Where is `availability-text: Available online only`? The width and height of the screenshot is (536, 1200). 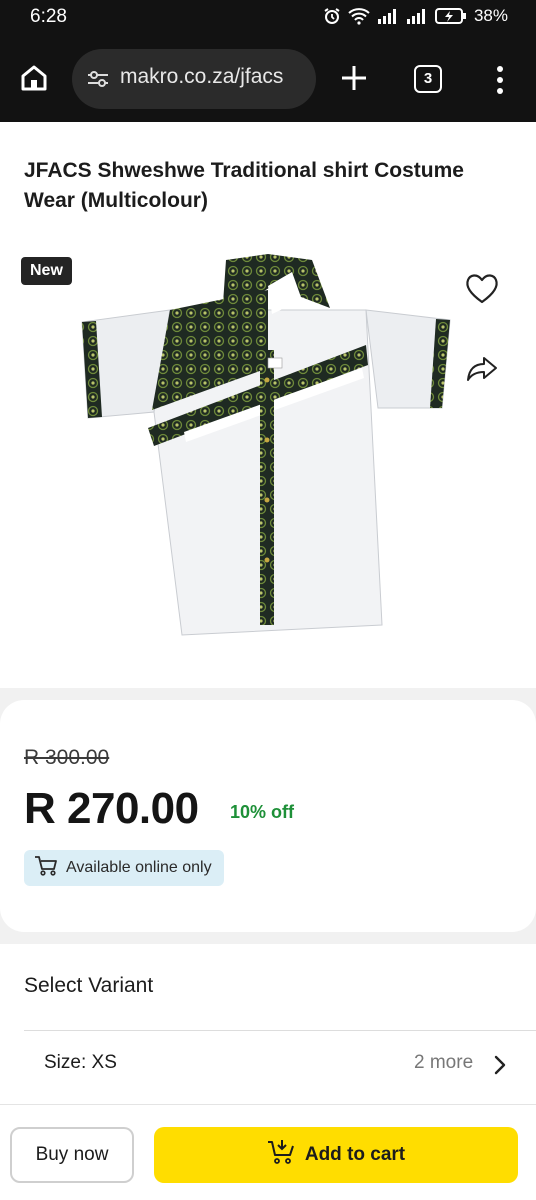 availability-text: Available online only is located at coordinates (139, 867).